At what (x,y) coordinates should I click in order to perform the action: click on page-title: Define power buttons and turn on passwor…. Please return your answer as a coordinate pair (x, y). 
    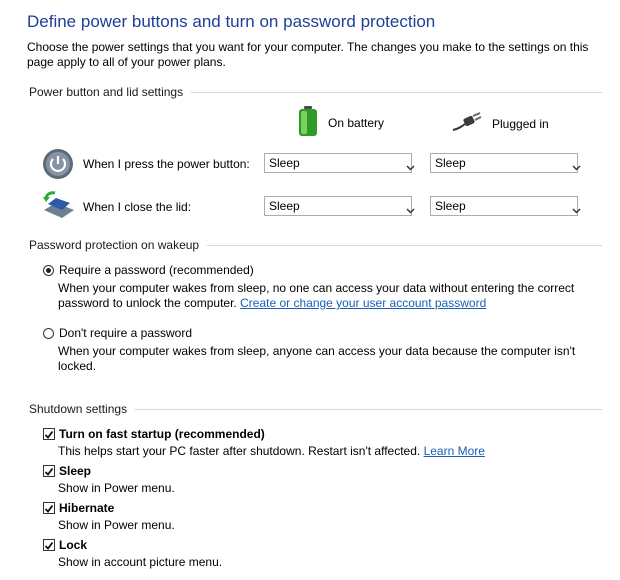
    Looking at the image, I should click on (231, 21).